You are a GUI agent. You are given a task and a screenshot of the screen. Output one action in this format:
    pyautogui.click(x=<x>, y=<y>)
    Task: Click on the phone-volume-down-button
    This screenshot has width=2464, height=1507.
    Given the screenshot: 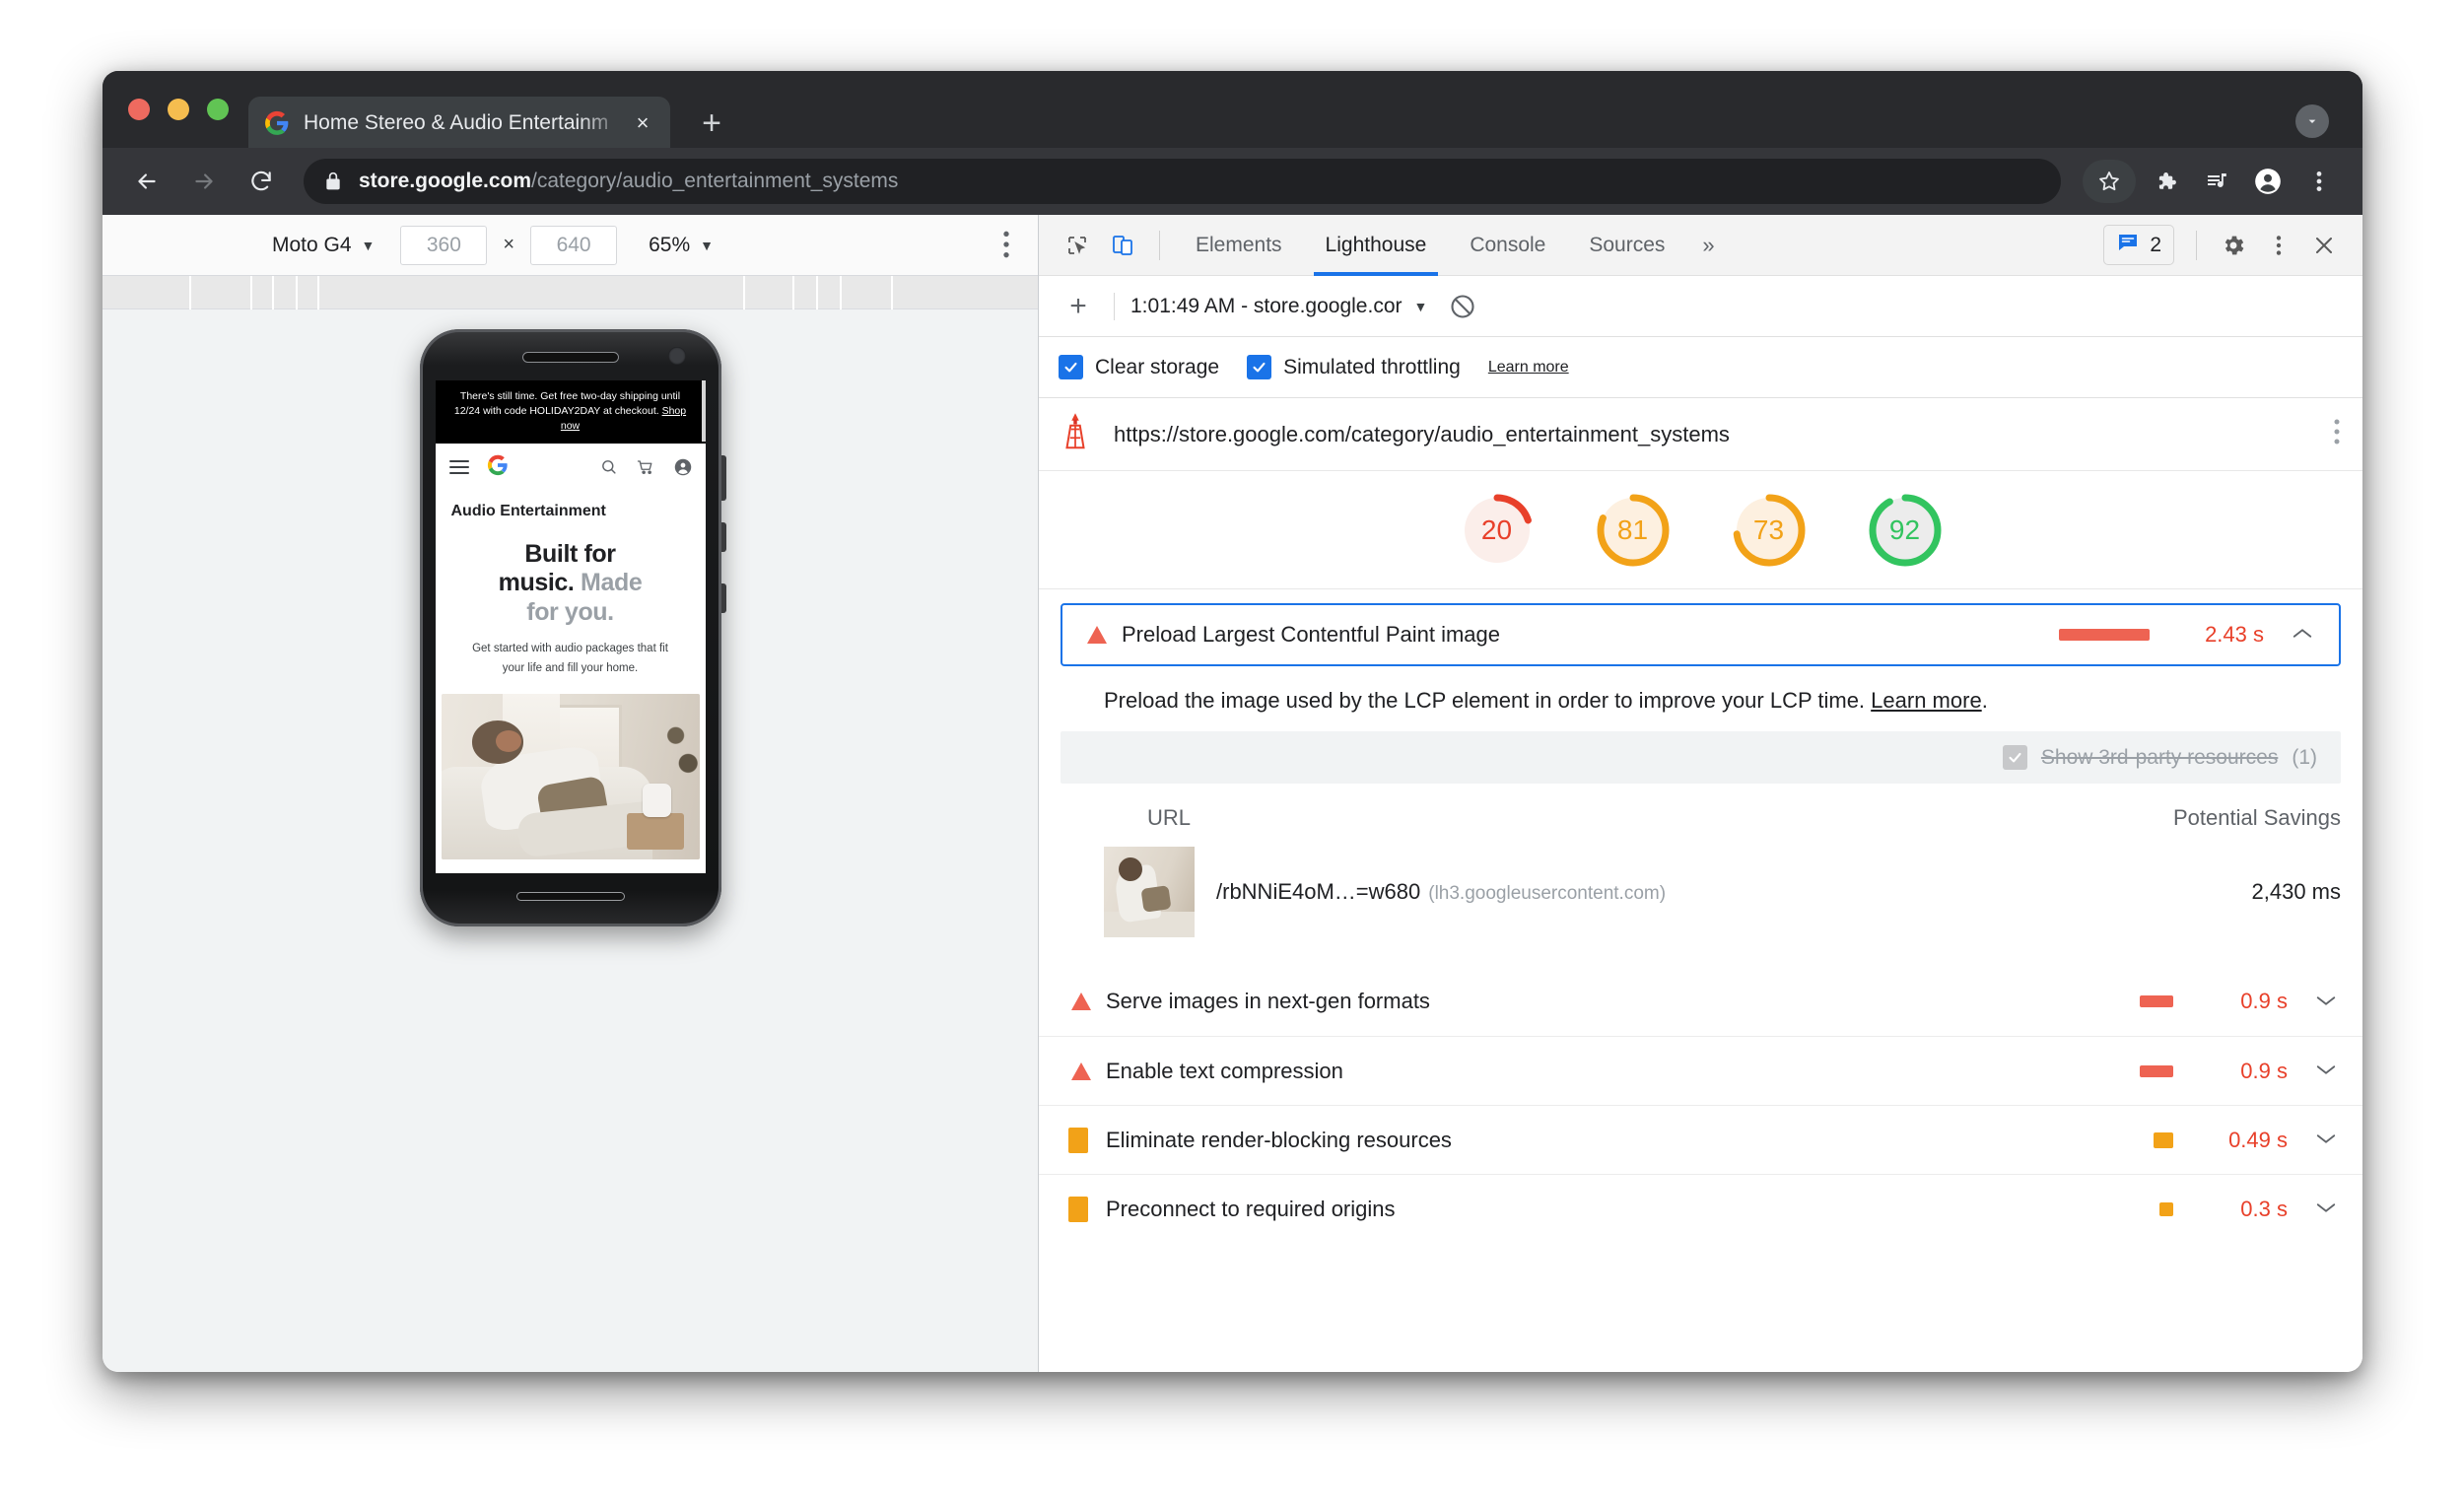 What is the action you would take?
    pyautogui.click(x=723, y=598)
    